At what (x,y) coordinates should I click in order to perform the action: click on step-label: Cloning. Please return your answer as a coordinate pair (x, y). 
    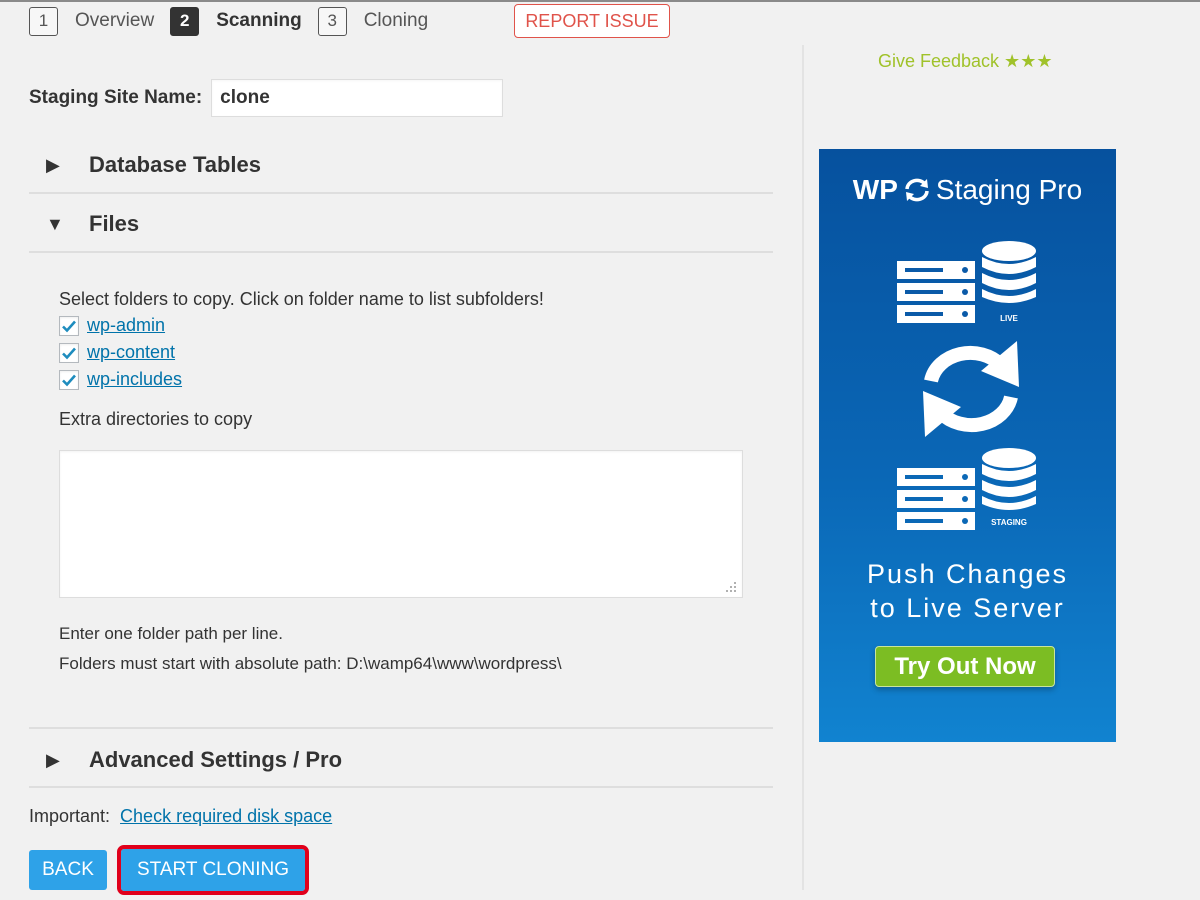
    Looking at the image, I should click on (396, 20).